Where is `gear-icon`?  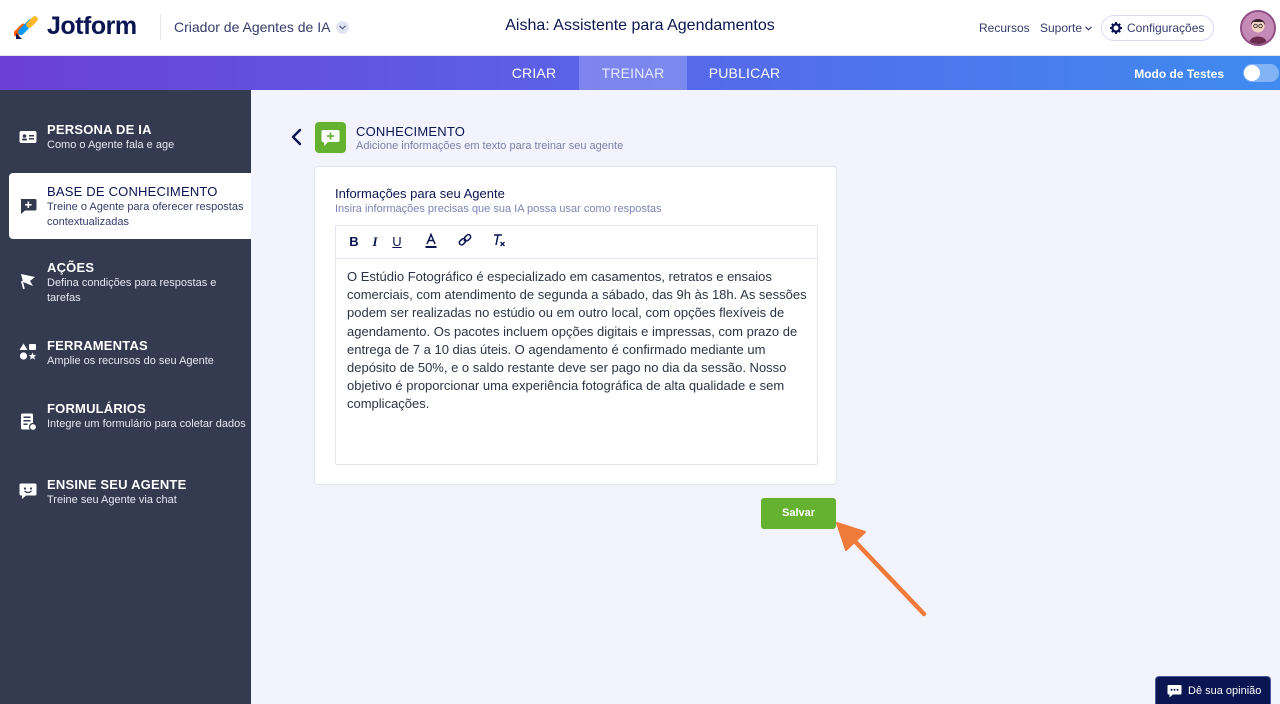 gear-icon is located at coordinates (1116, 28).